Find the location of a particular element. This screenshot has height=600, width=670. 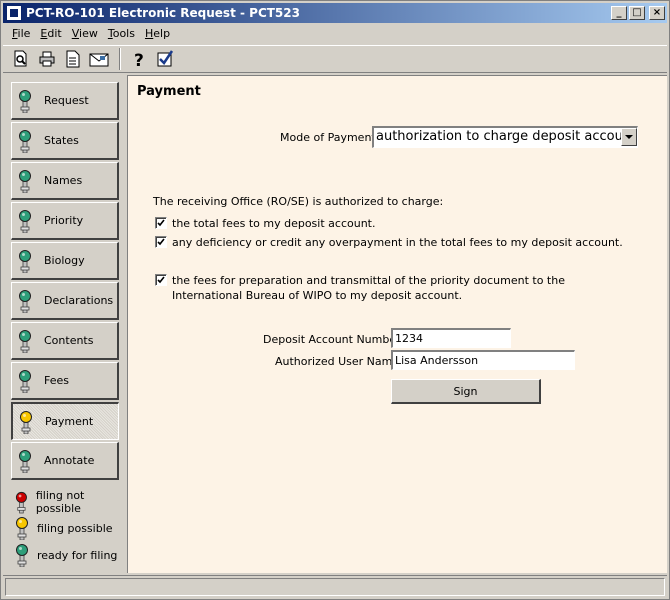

sidebar-item-declarations: Declarations is located at coordinates (65, 301).